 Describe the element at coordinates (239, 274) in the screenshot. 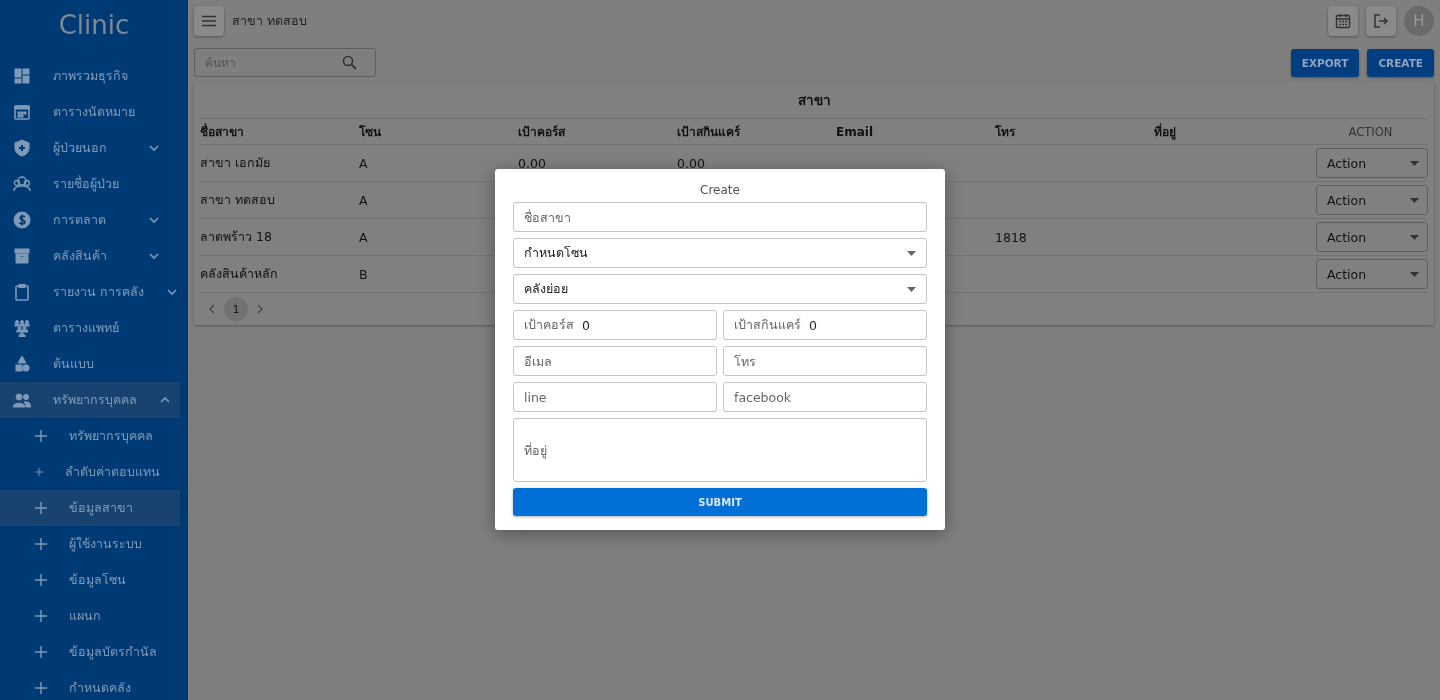

I see `table-cell-text: คลังสินค้าหลัก` at that location.